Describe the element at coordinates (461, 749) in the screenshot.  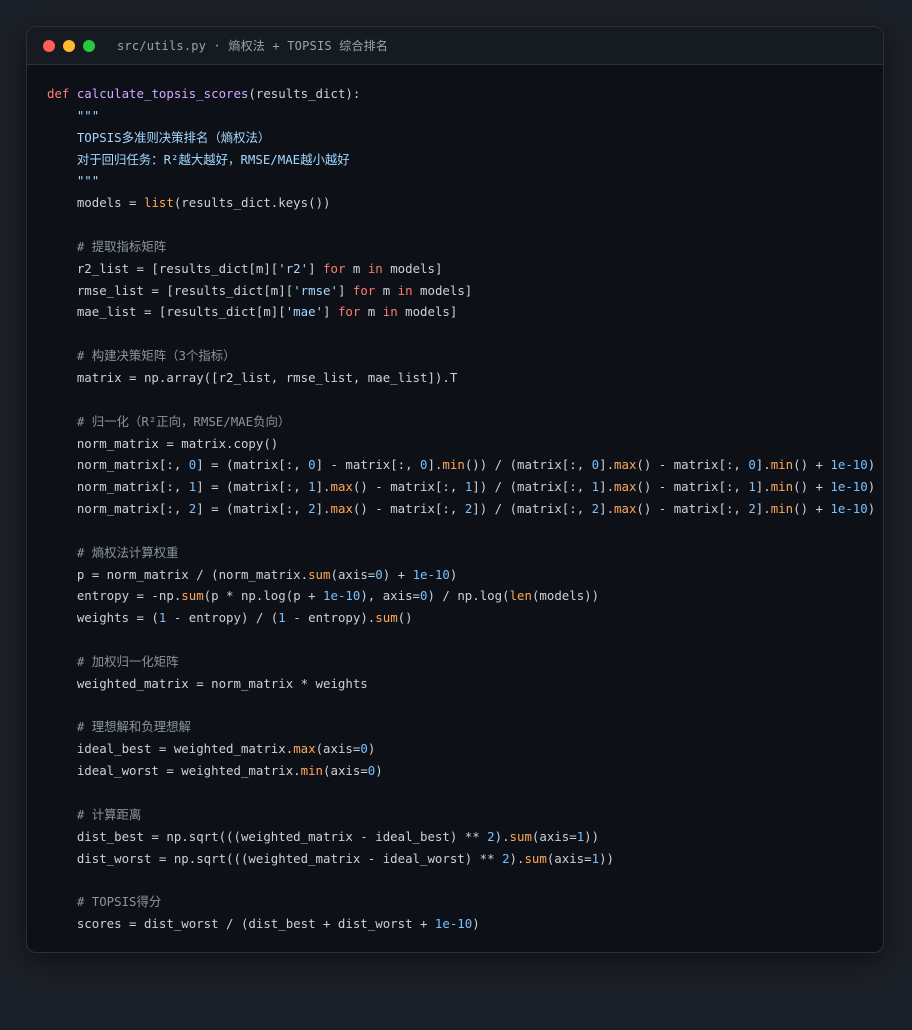
I see `code-line: ideal_best = weighted_matrix.max(axis=0)` at that location.